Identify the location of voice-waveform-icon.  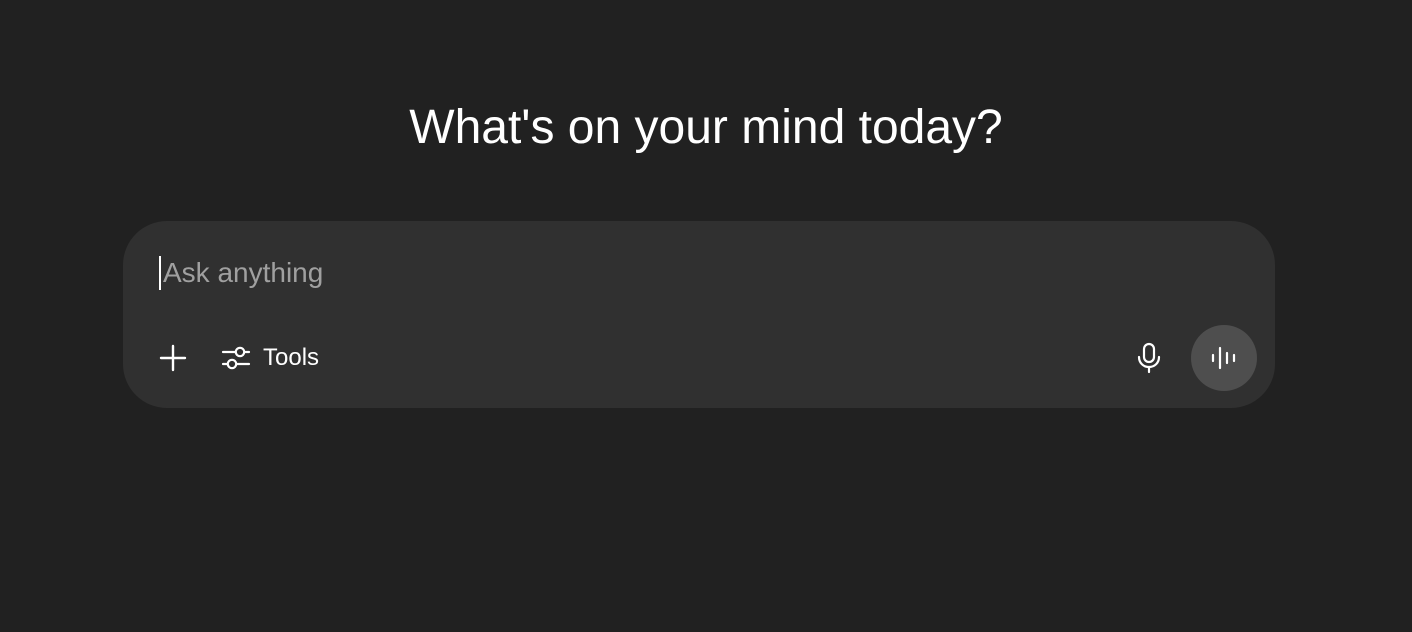
(1223, 358).